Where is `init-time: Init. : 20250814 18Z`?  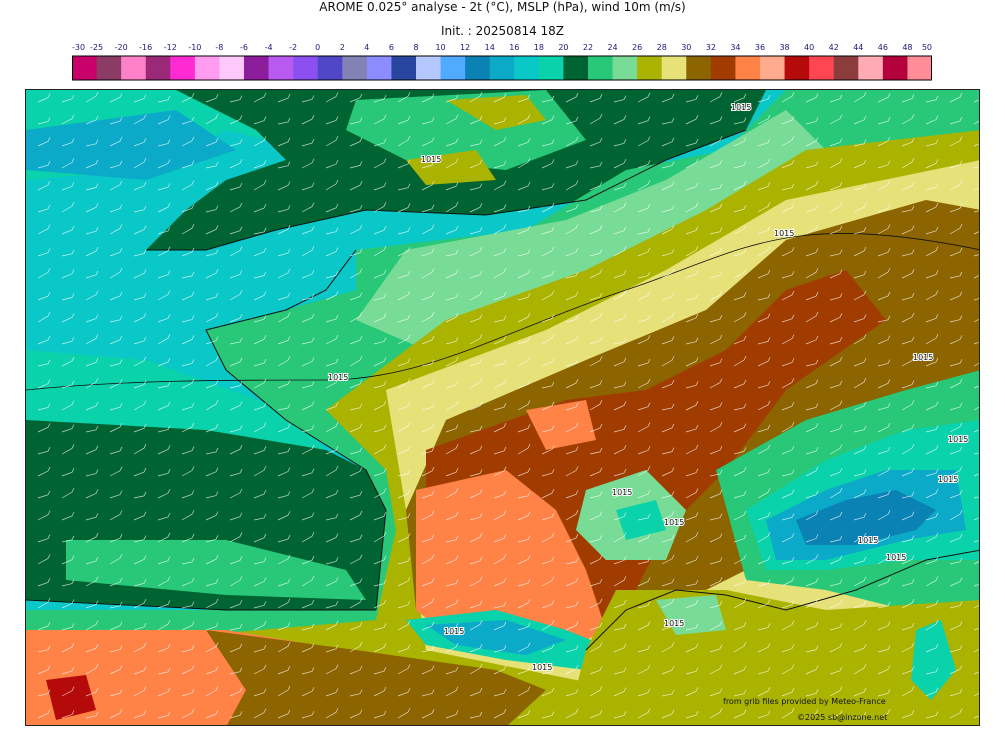 init-time: Init. : 20250814 18Z is located at coordinates (502, 31).